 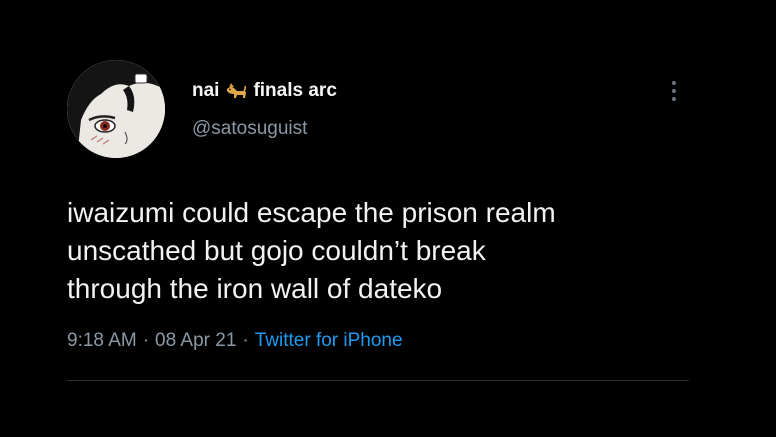 I want to click on avatar-image, so click(x=116, y=109).